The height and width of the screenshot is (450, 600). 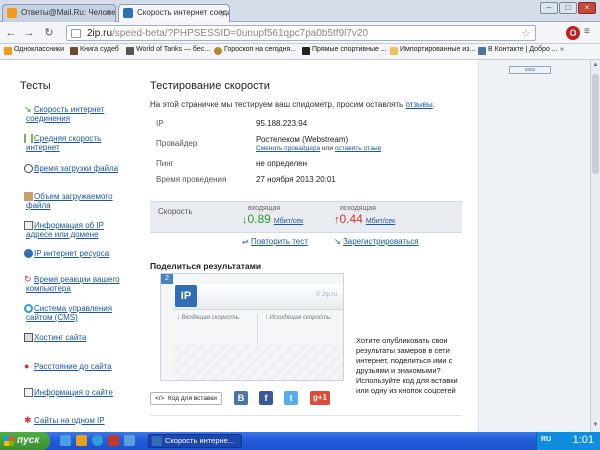 What do you see at coordinates (28, 308) in the screenshot?
I see `cms-icon` at bounding box center [28, 308].